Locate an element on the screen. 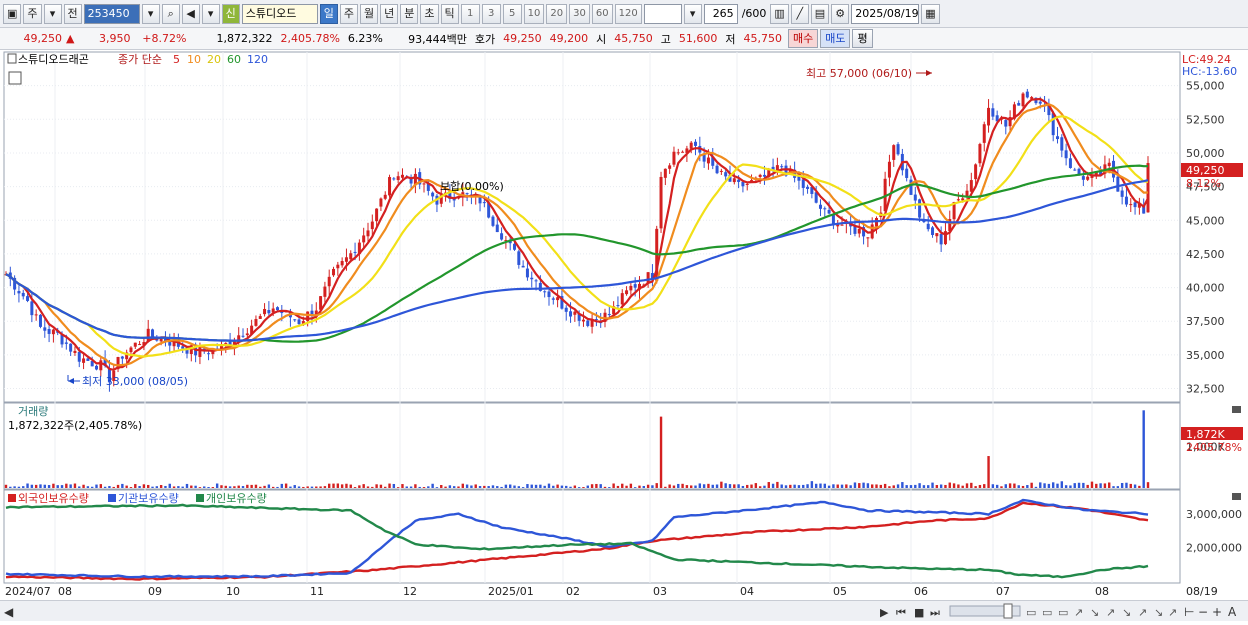 The height and width of the screenshot is (625, 1248). interval-30-button: 30 is located at coordinates (579, 13).